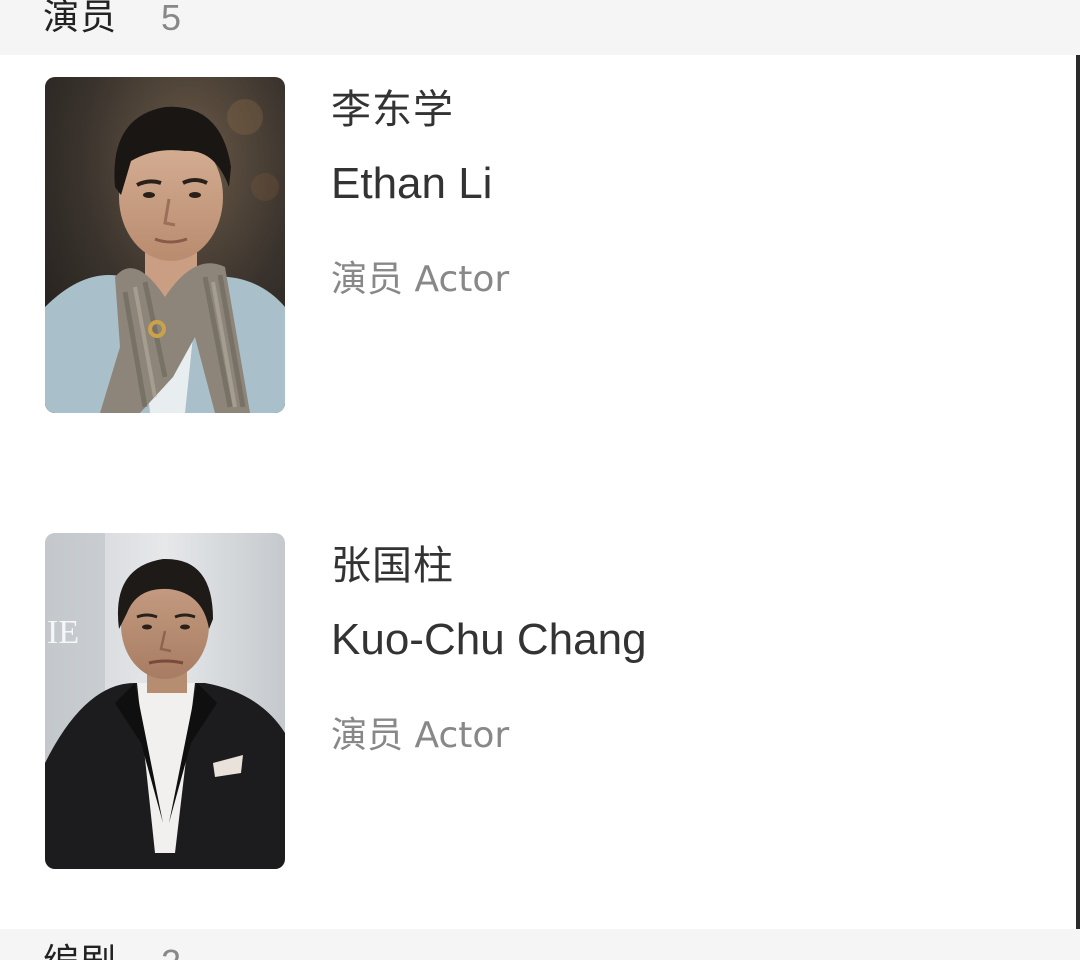  I want to click on section-title: 演员, so click(80, 19).